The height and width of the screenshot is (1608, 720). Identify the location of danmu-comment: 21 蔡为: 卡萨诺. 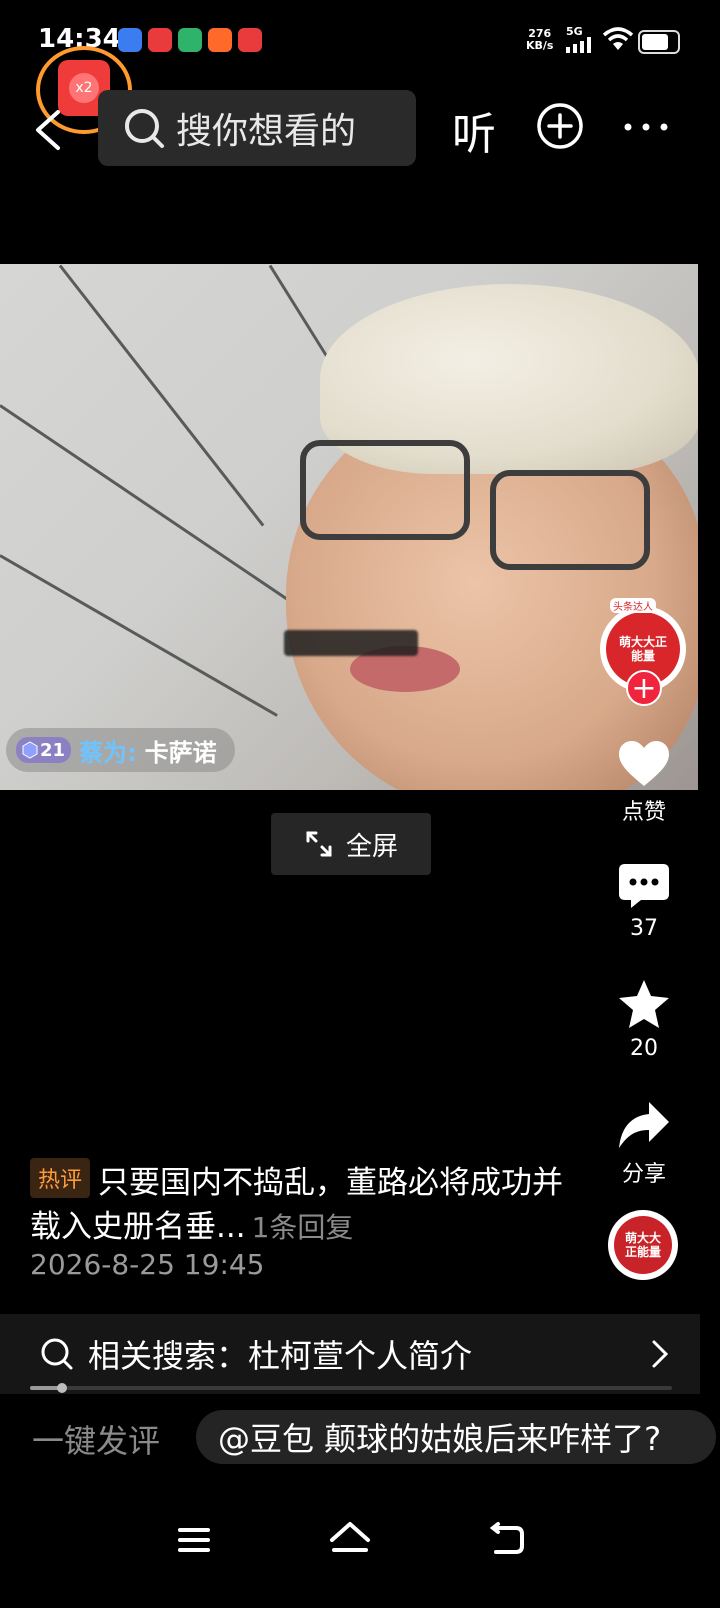
(120, 750).